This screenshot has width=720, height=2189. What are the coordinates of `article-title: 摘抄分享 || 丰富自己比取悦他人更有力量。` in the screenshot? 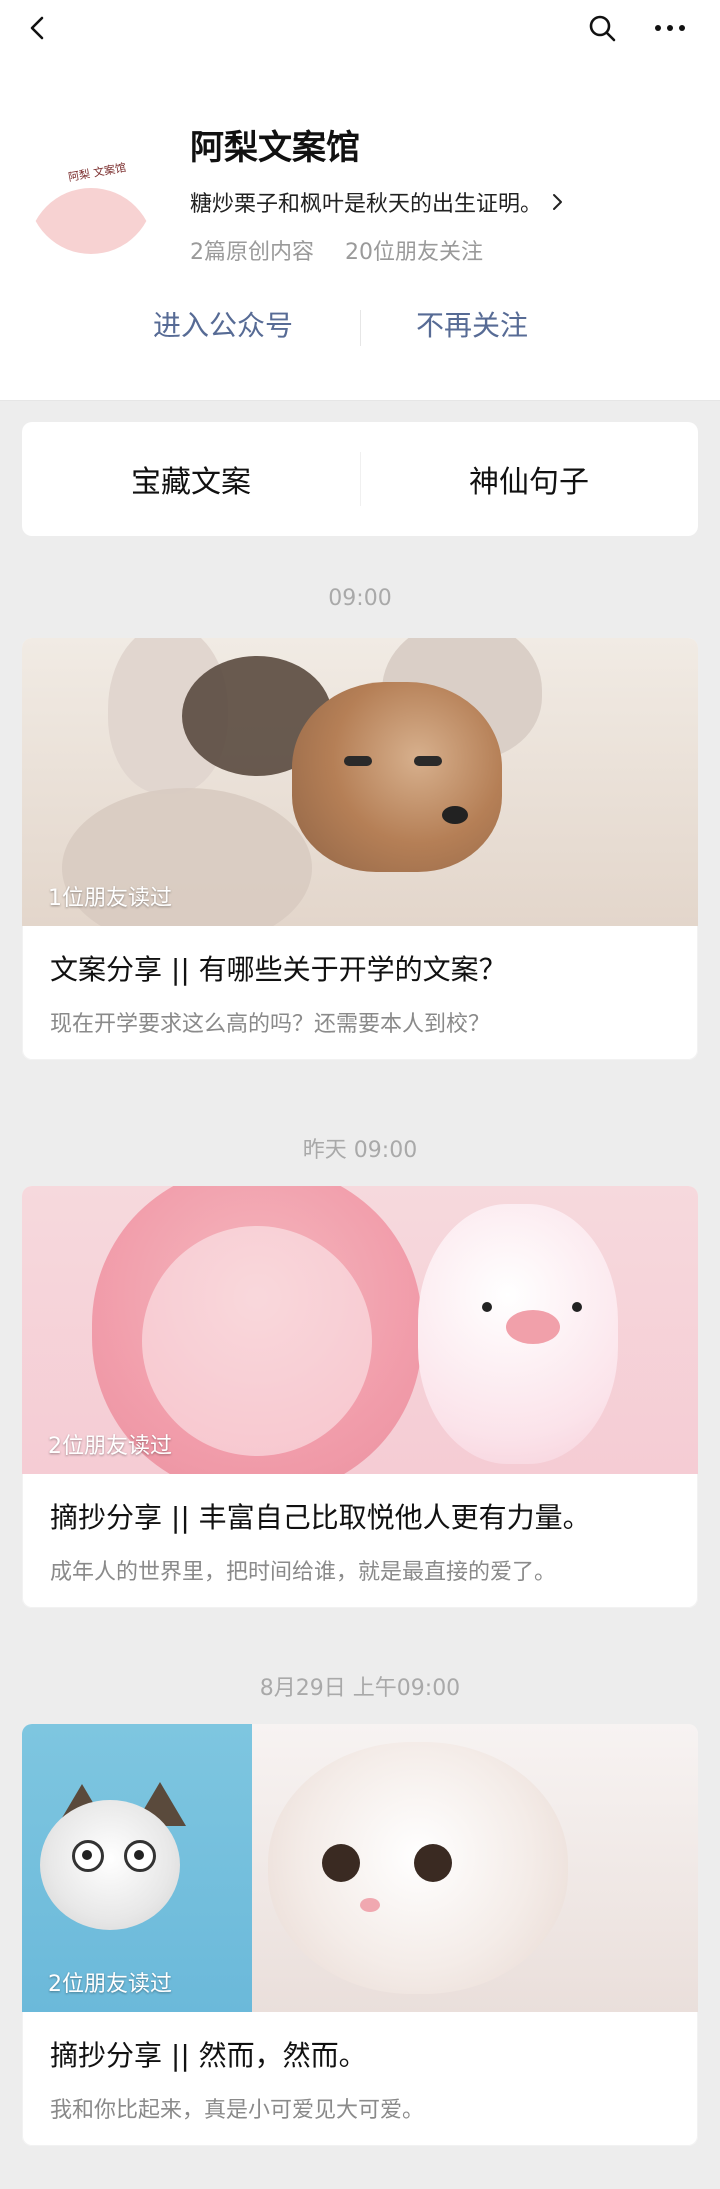 It's located at (360, 1516).